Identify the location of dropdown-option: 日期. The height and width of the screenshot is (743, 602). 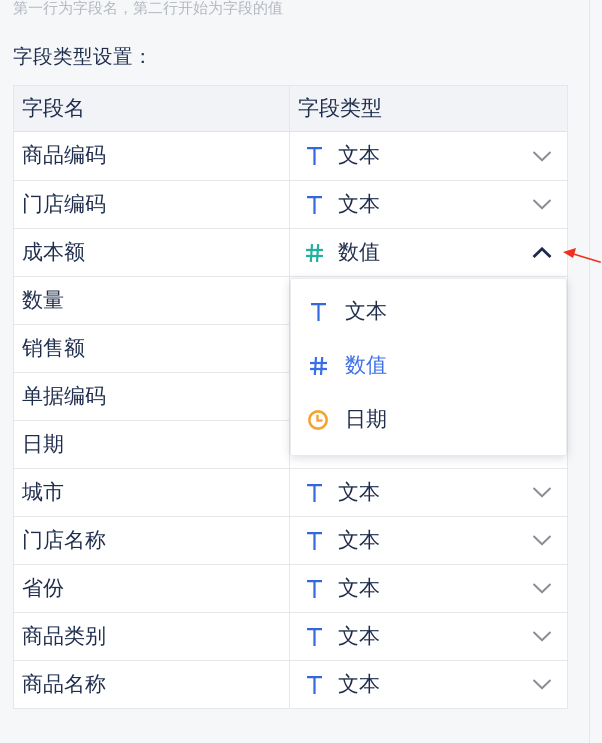
(428, 420).